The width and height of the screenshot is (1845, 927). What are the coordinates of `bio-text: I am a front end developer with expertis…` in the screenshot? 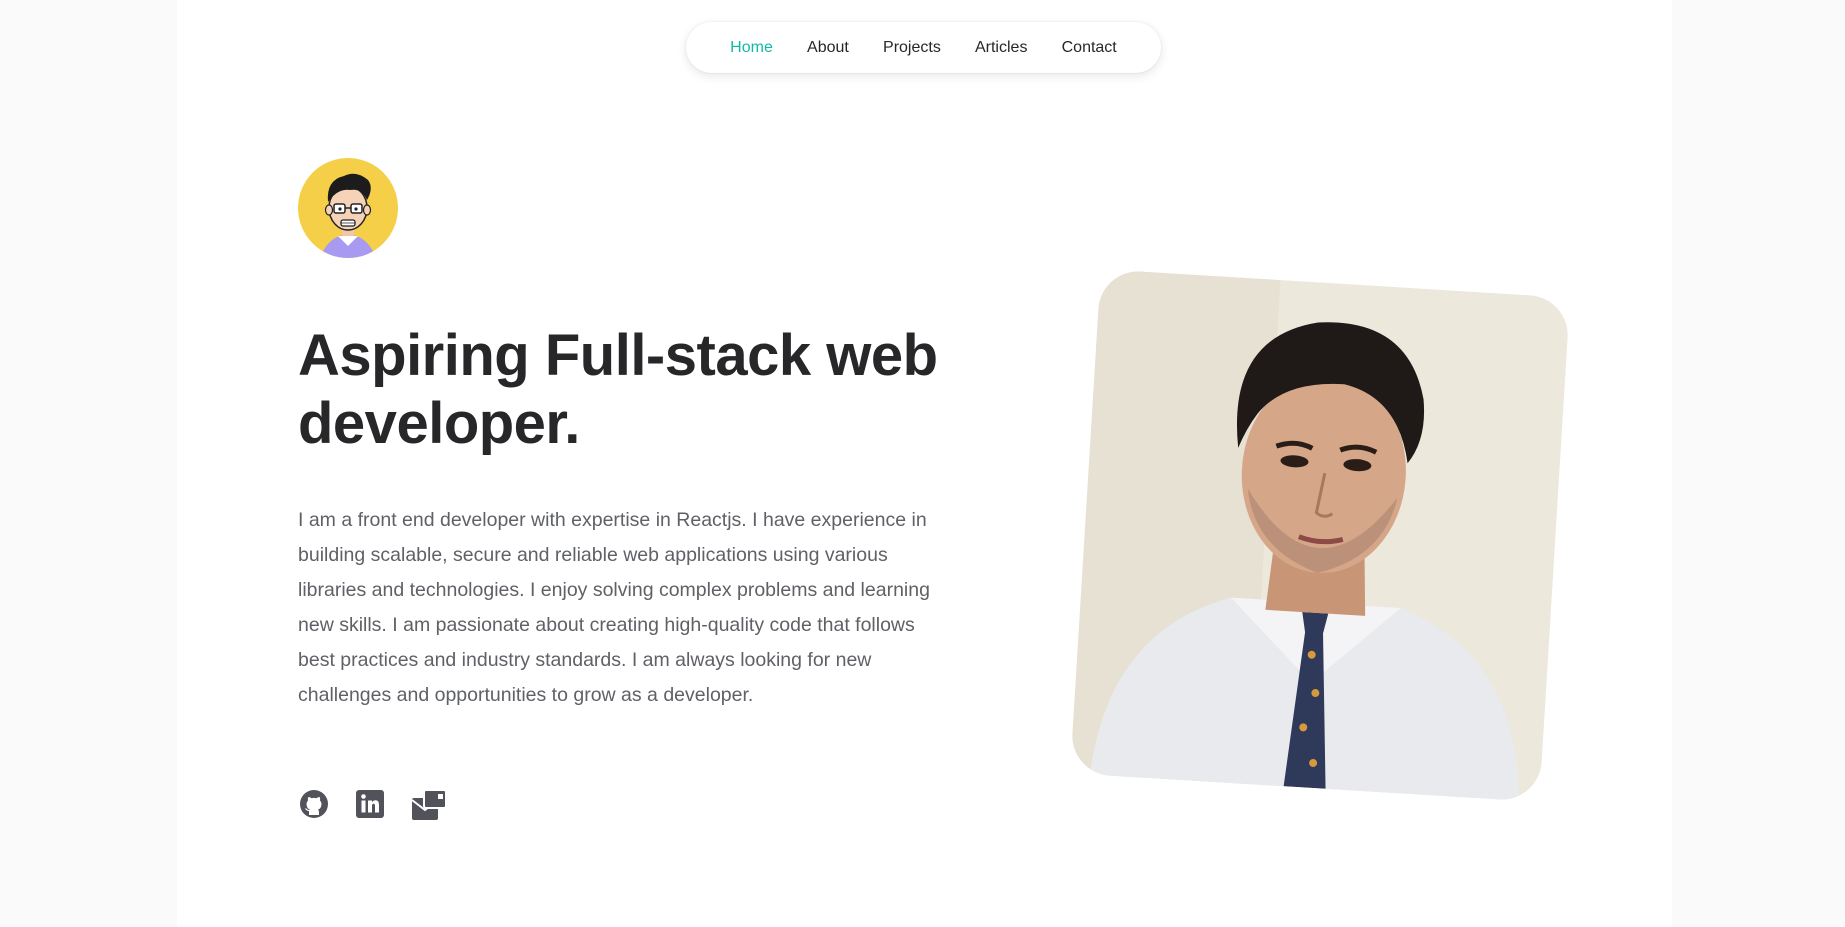 It's located at (614, 607).